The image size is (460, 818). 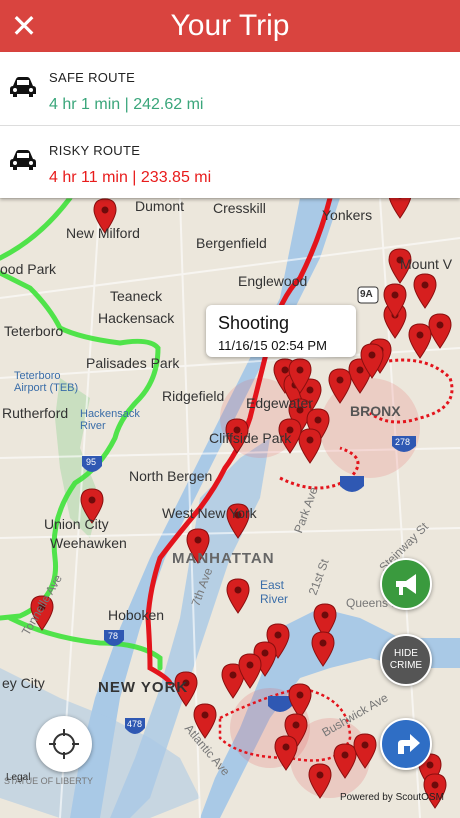 What do you see at coordinates (18, 777) in the screenshot?
I see `legal-link: Legal` at bounding box center [18, 777].